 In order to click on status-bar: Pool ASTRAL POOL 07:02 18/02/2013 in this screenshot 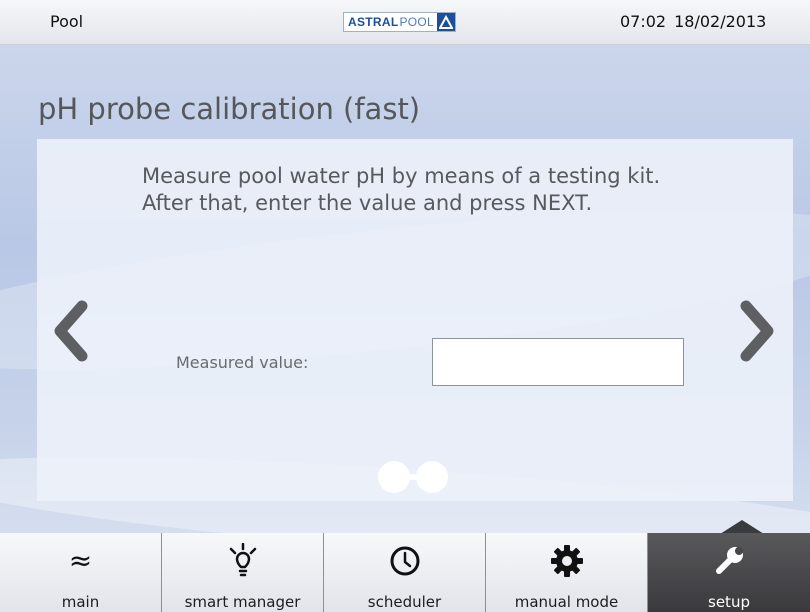, I will do `click(405, 22)`.